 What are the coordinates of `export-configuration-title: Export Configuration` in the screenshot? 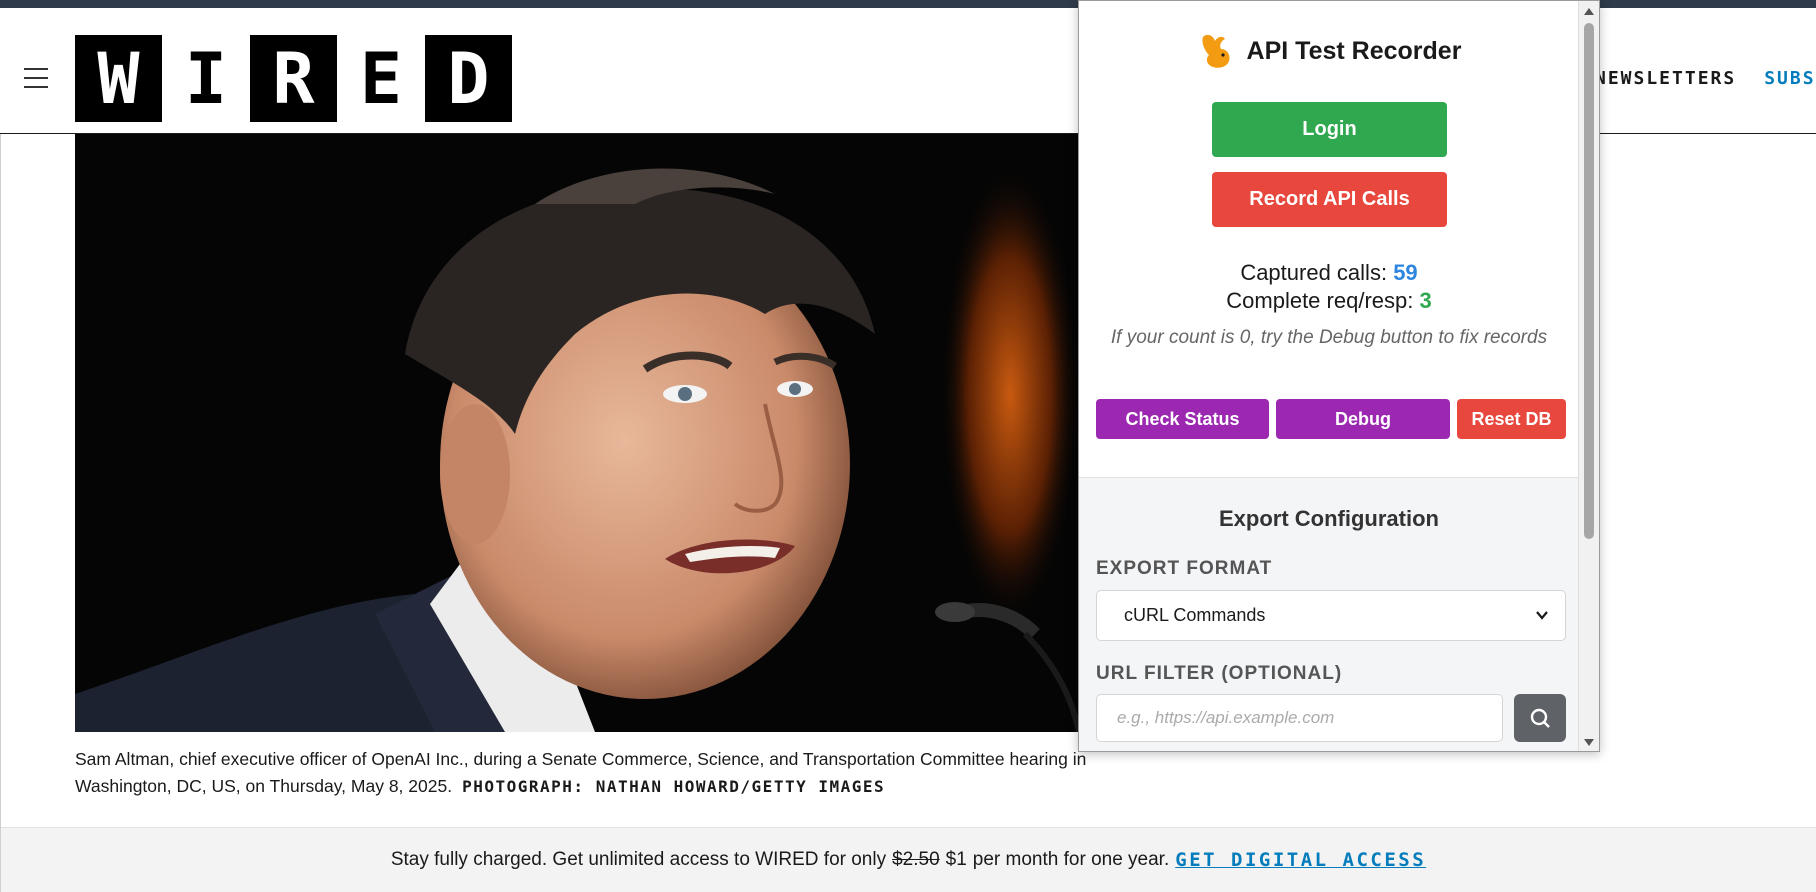 It's located at (1329, 518).